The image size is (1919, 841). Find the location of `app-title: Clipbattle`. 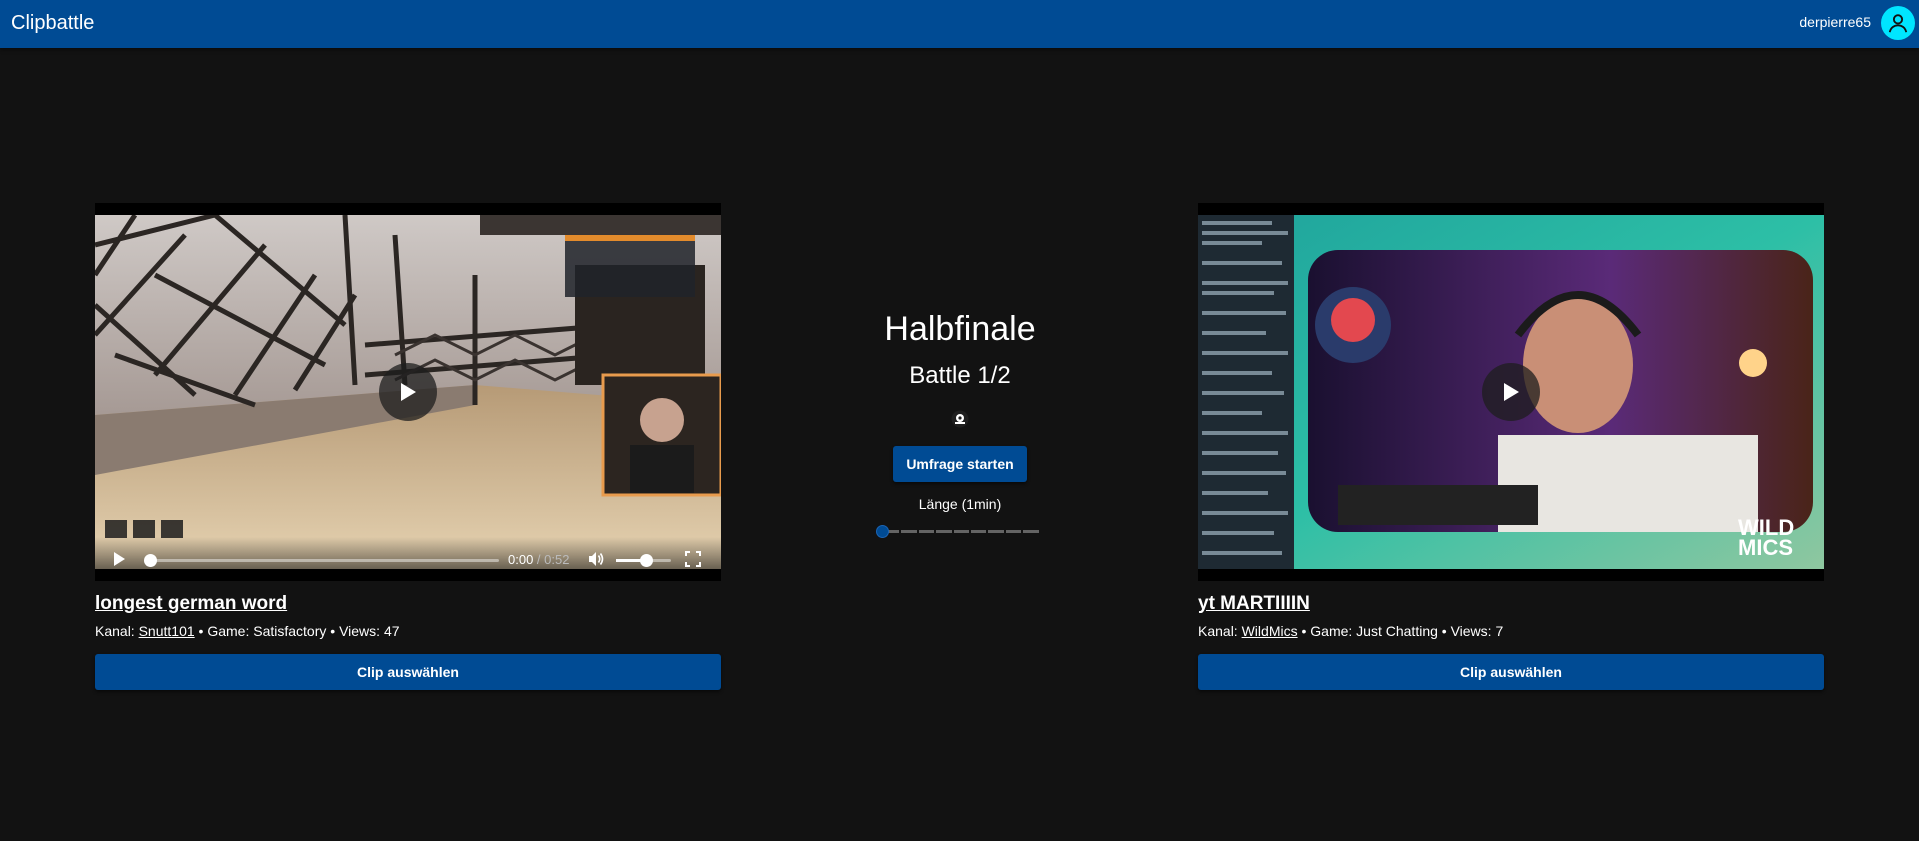

app-title: Clipbattle is located at coordinates (52, 23).